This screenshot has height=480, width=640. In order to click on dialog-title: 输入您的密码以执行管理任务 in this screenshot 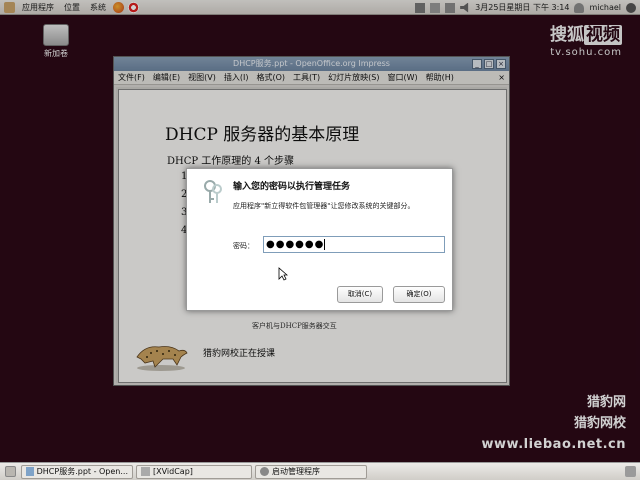, I will do `click(292, 187)`.